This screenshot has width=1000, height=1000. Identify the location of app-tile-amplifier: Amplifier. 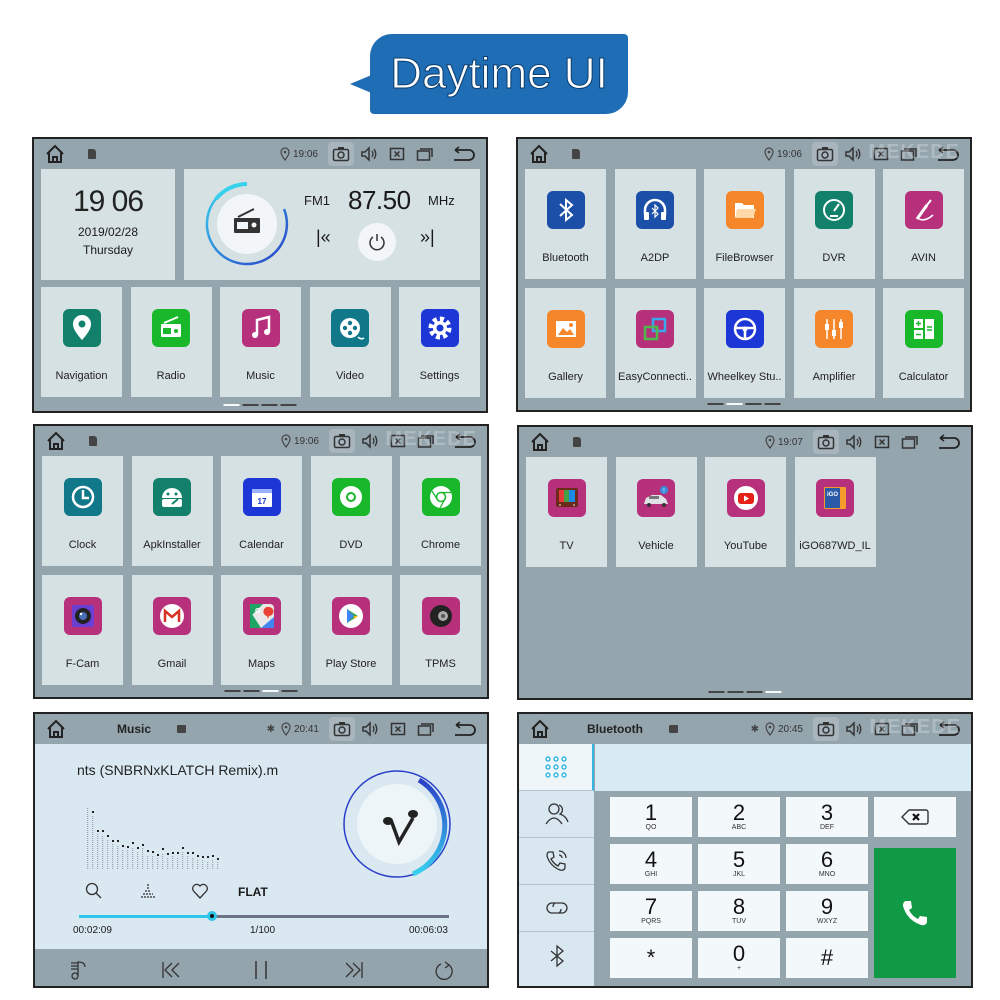
(834, 343).